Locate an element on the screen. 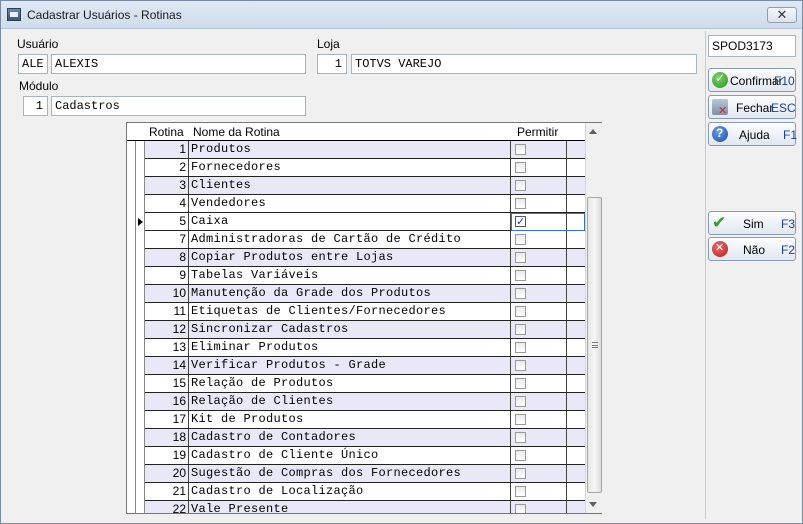 The height and width of the screenshot is (524, 803). rotina-number: 17 is located at coordinates (167, 419).